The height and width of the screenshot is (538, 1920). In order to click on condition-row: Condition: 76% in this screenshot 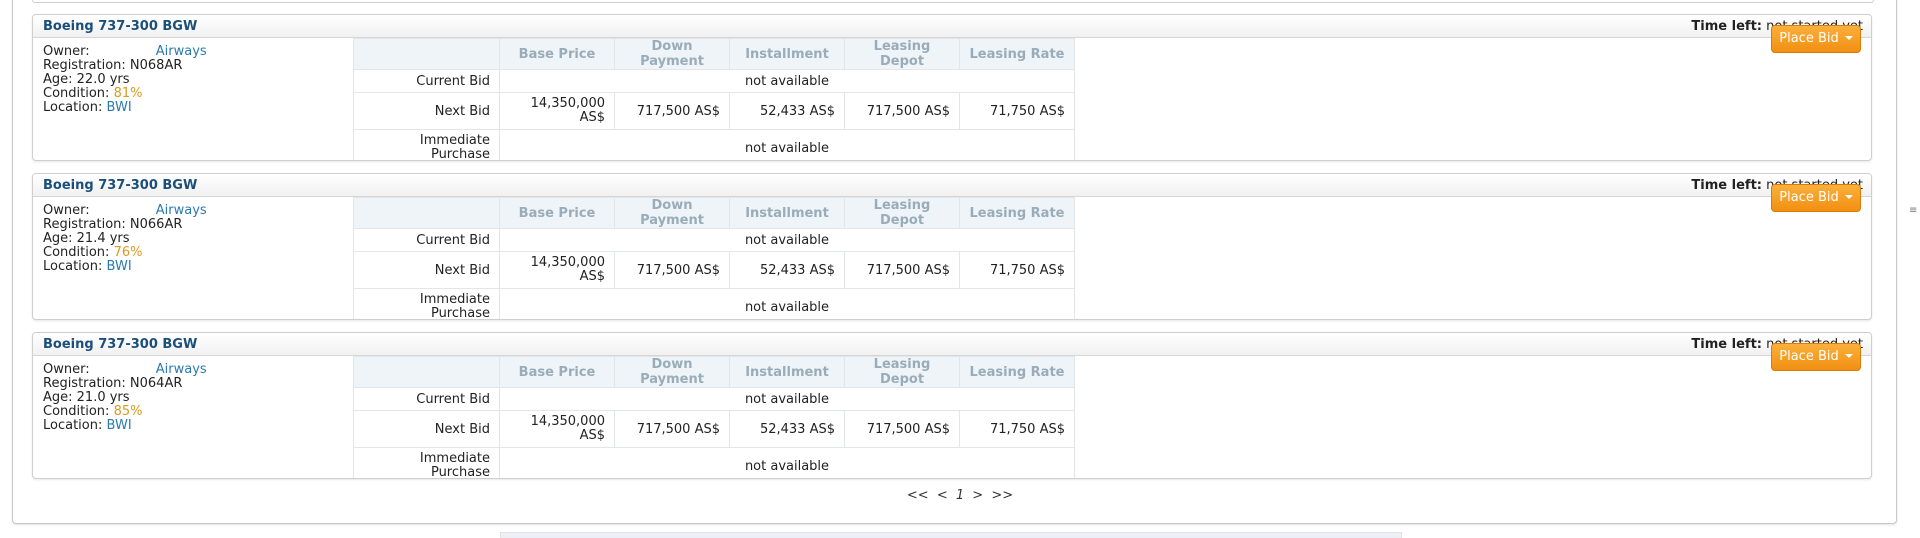, I will do `click(125, 253)`.